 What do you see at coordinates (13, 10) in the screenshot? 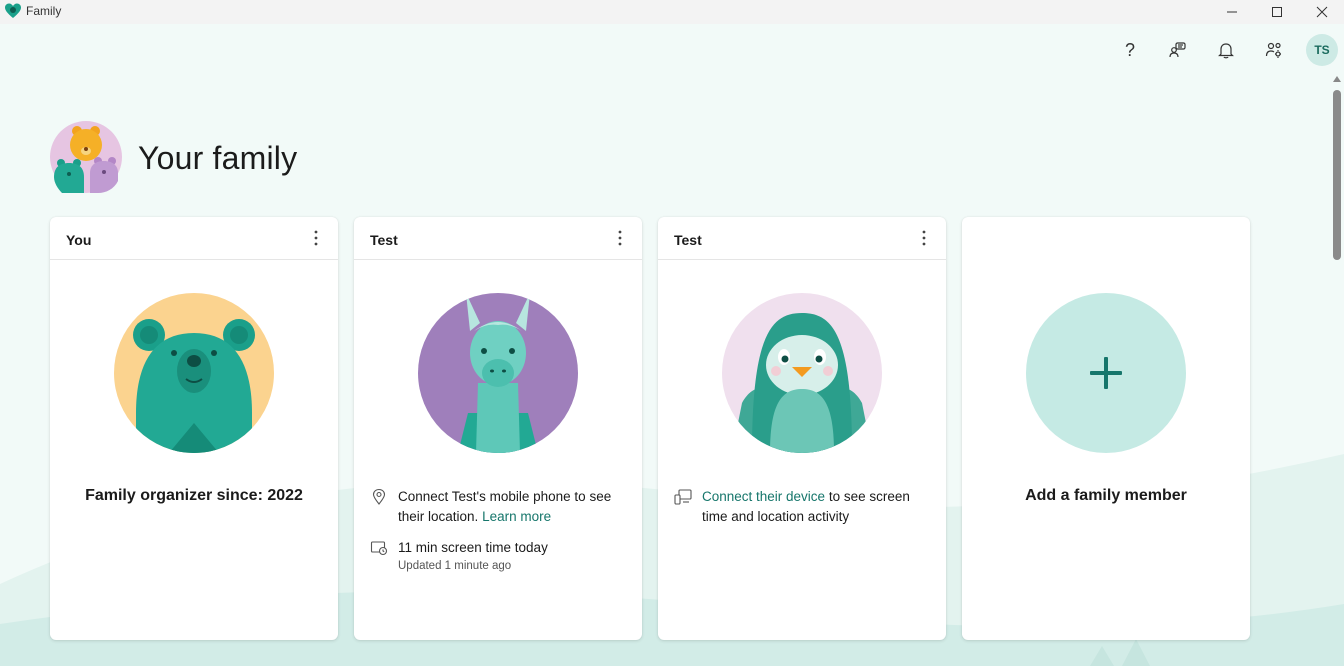
I see `family-logo-icon` at bounding box center [13, 10].